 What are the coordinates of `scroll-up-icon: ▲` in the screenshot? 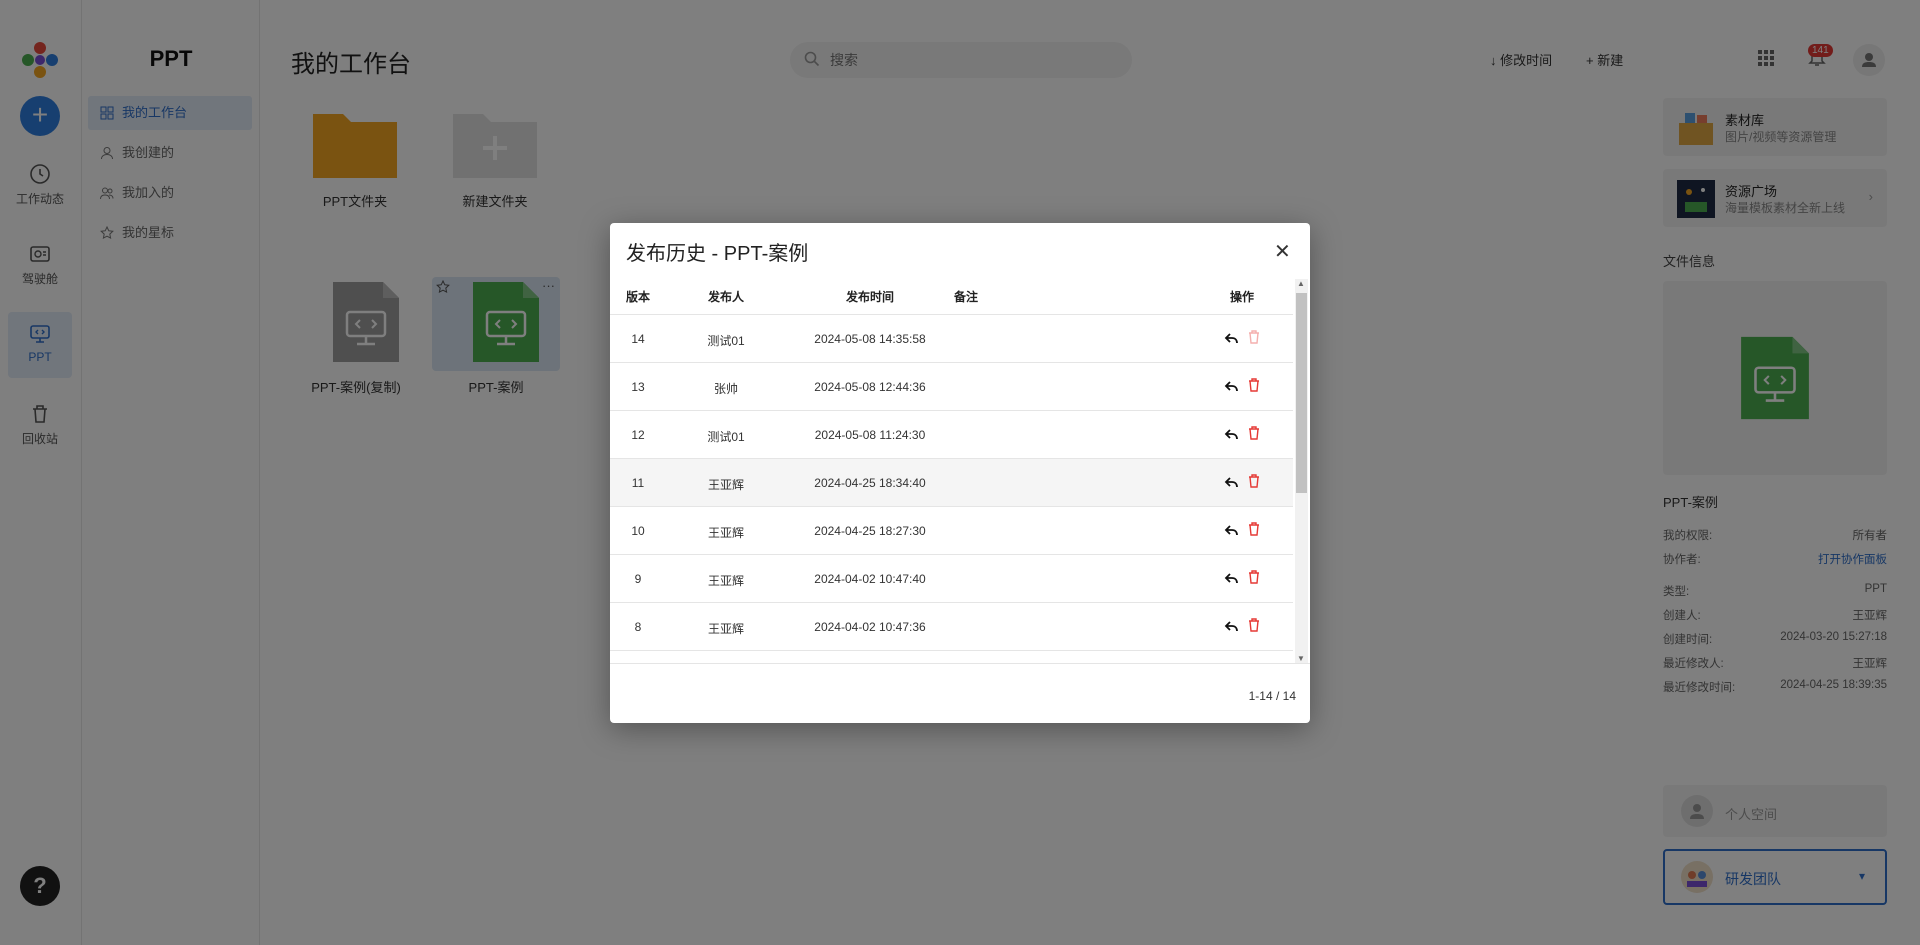 It's located at (1301, 283).